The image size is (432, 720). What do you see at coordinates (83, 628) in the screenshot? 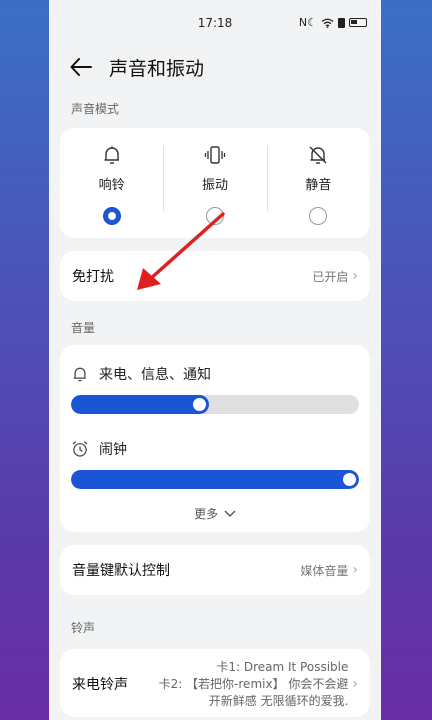
I see `section-label-ringtone: 铃声` at bounding box center [83, 628].